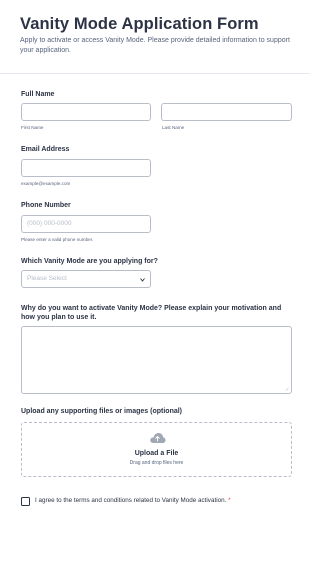  What do you see at coordinates (229, 500) in the screenshot?
I see `required-mark: *` at bounding box center [229, 500].